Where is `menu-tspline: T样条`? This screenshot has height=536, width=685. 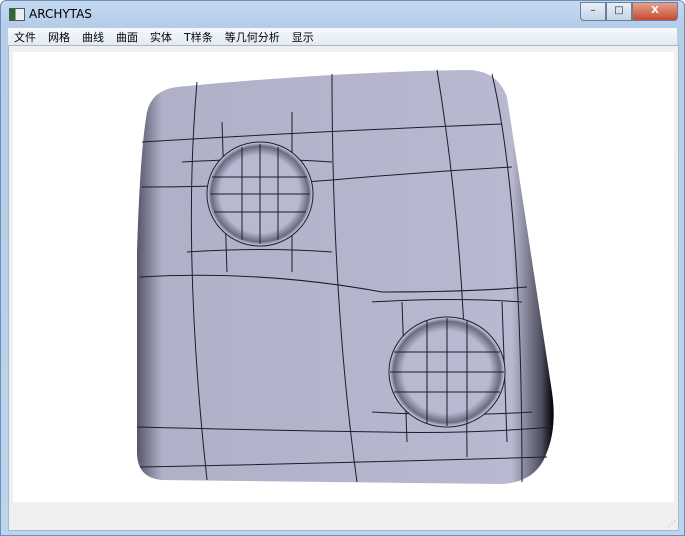
menu-tspline: T样条 is located at coordinates (198, 36).